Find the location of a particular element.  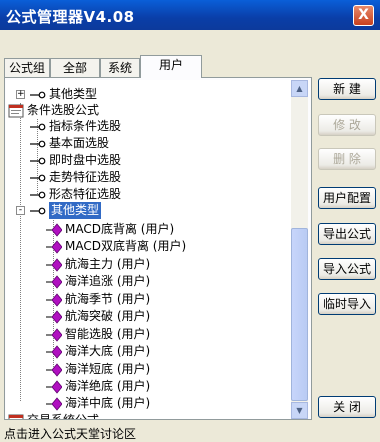

tree-item-label: 走势特征选股 is located at coordinates (85, 177).